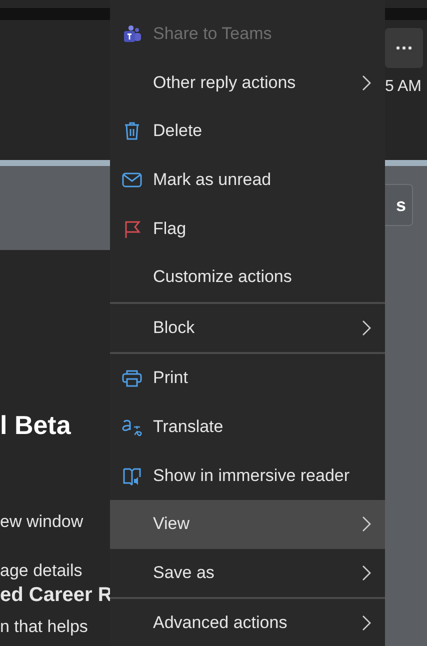 This screenshot has width=427, height=646. Describe the element at coordinates (42, 522) in the screenshot. I see `body-text: ew window` at that location.